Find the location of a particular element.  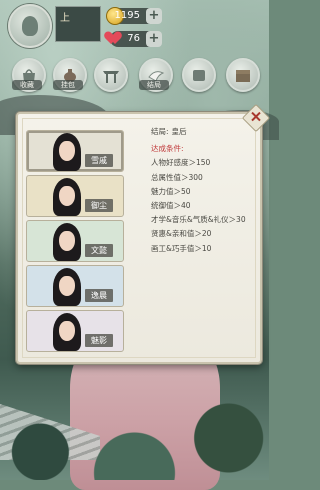

condition-item: 魅力值＞50 is located at coordinates (171, 191).